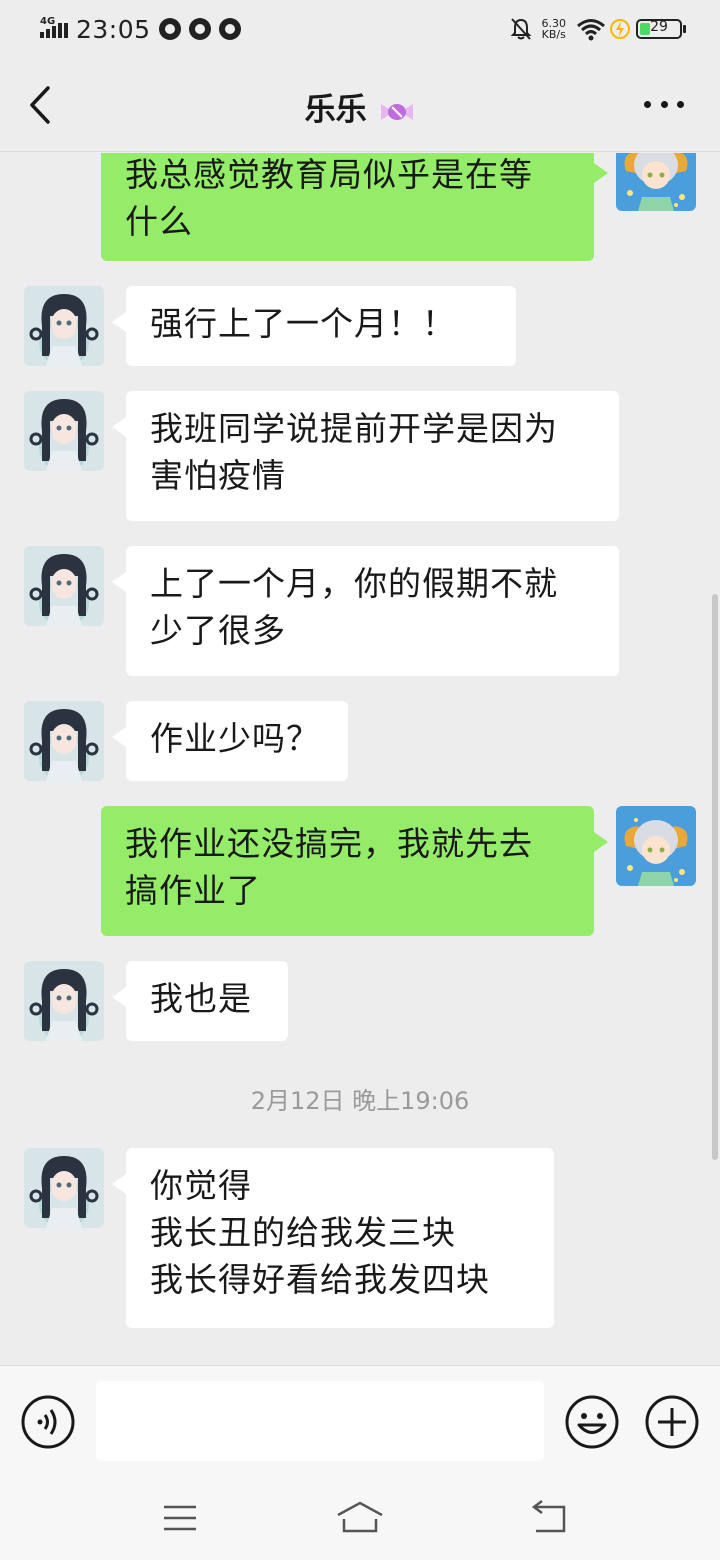  What do you see at coordinates (230, 741) in the screenshot?
I see `message-bubble-in: 作业少吗？` at bounding box center [230, 741].